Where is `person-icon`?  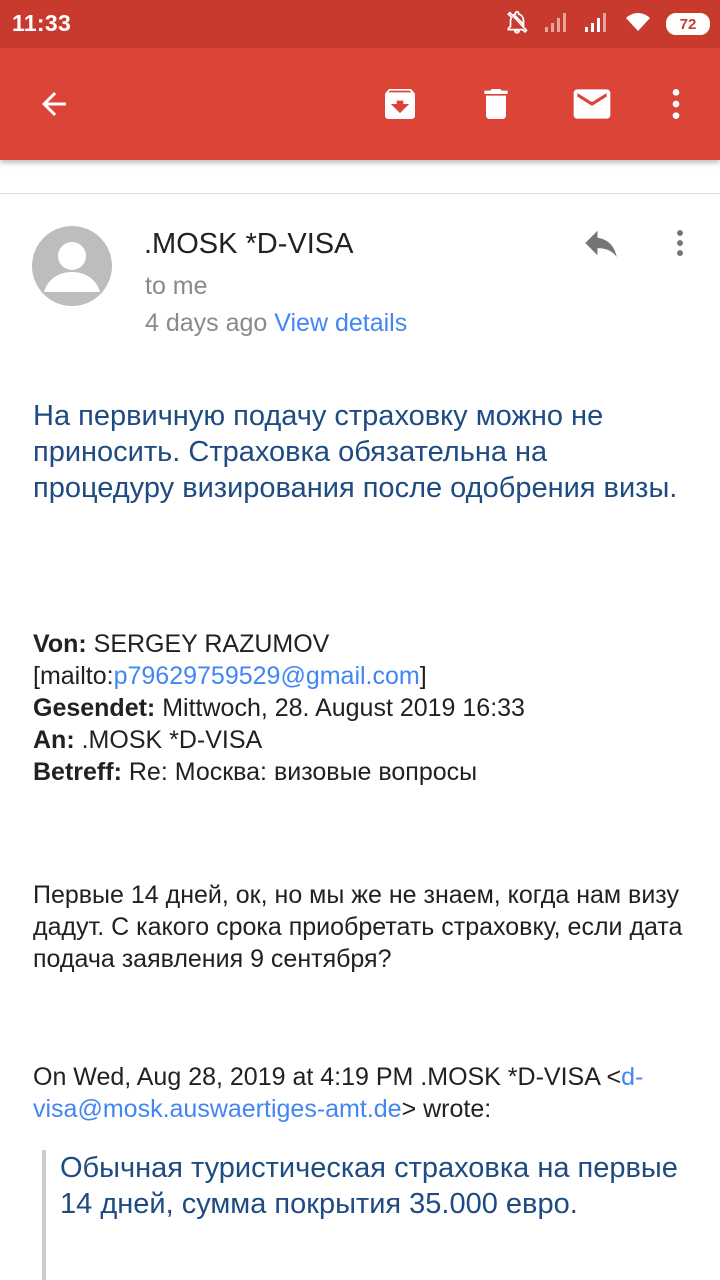 person-icon is located at coordinates (72, 267).